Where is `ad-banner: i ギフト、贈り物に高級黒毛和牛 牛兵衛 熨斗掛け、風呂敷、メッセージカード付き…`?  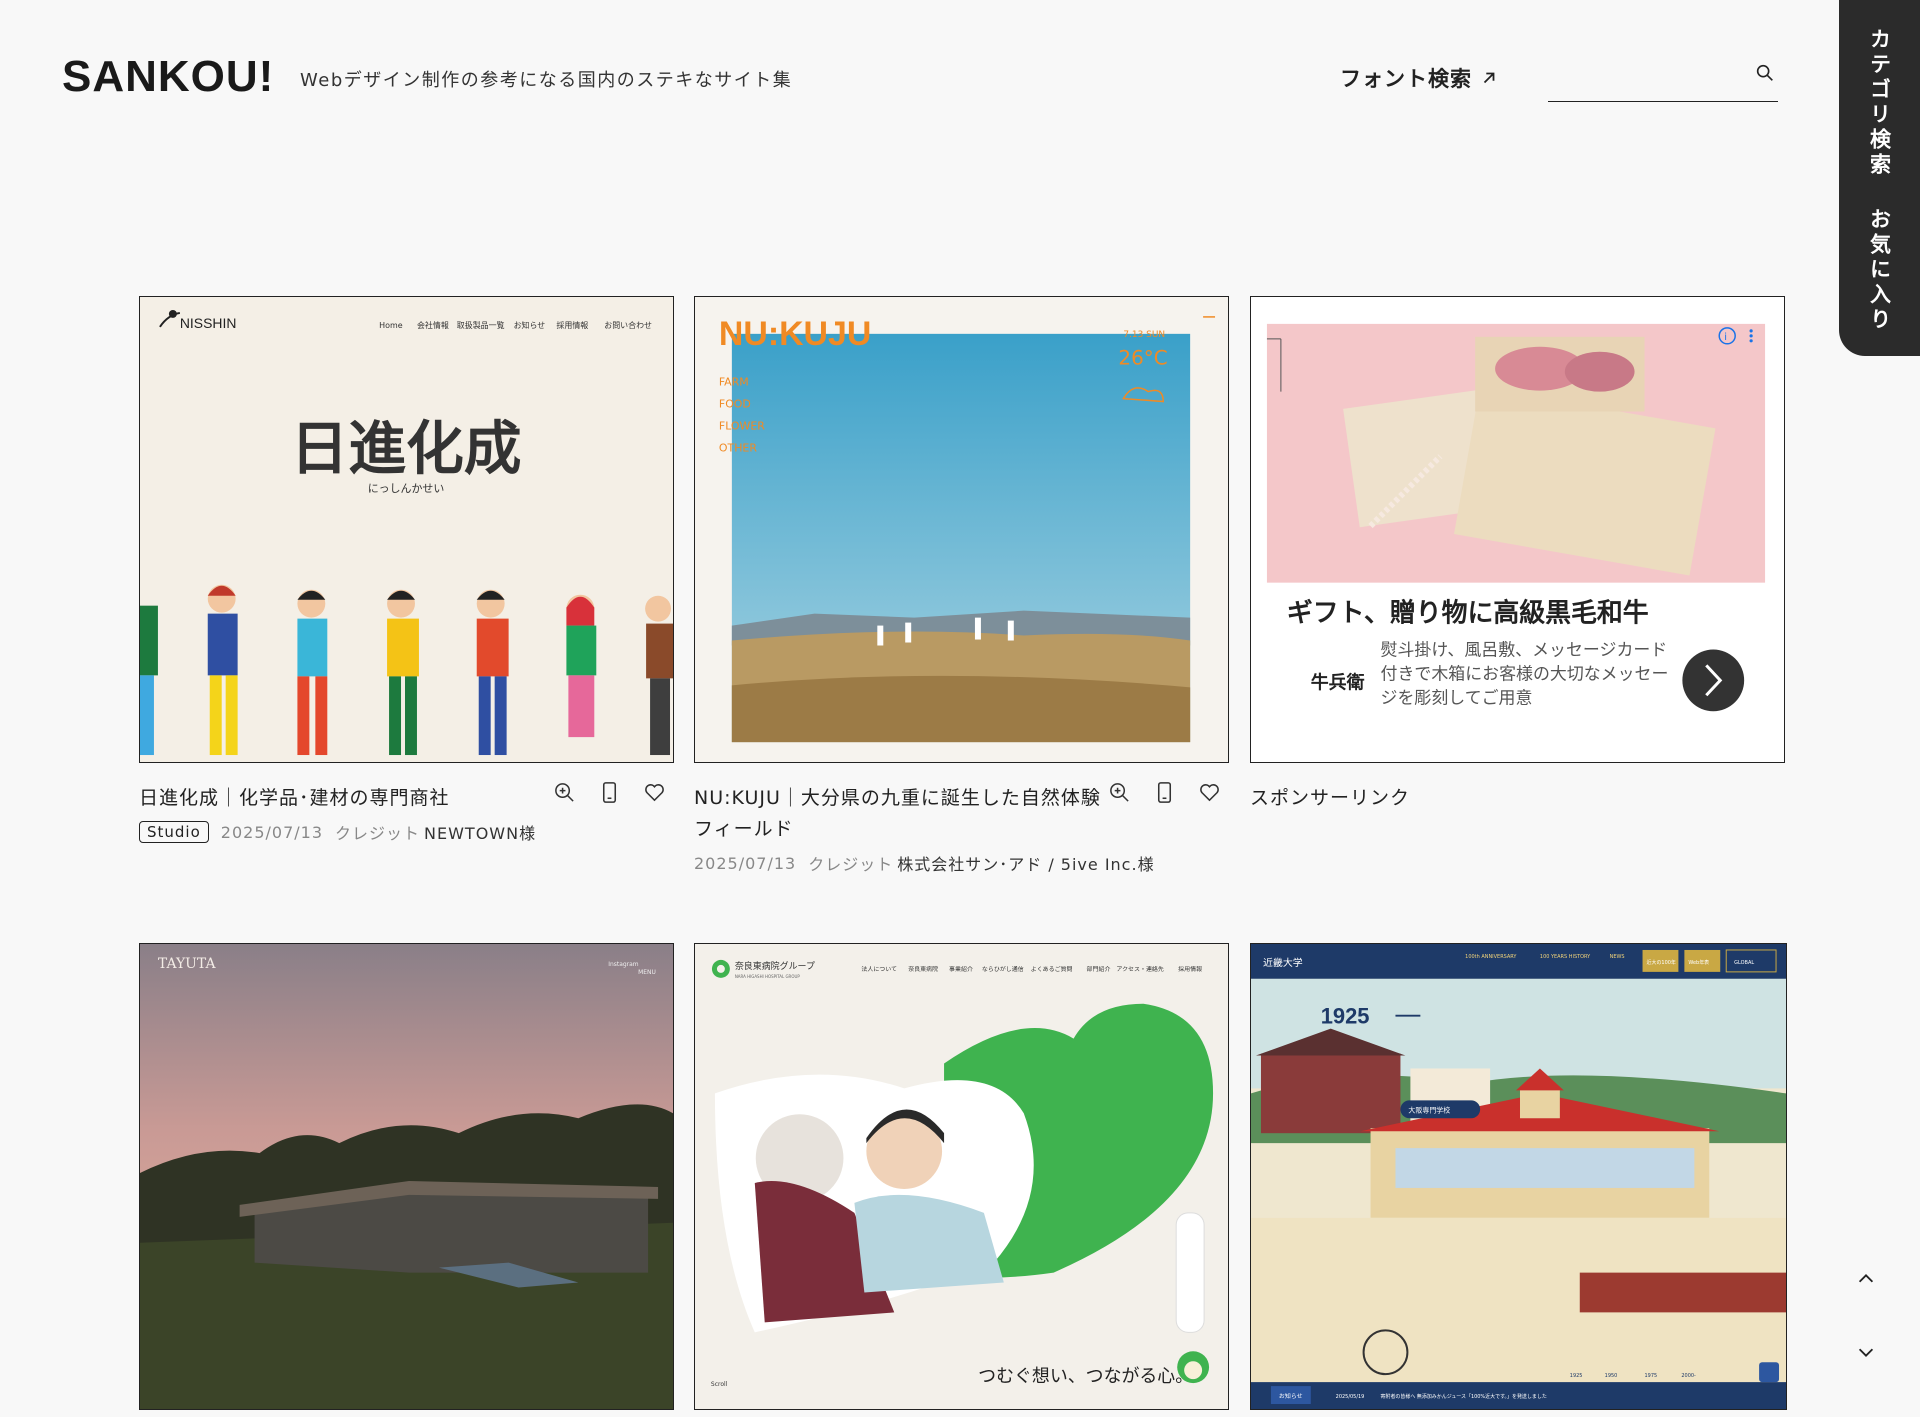 ad-banner: i ギフト、贈り物に高級黒毛和牛 牛兵衛 熨斗掛け、風呂敷、メッセージカード付き… is located at coordinates (1517, 529).